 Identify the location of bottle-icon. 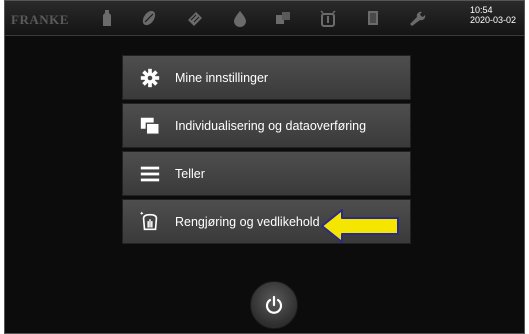
(107, 18).